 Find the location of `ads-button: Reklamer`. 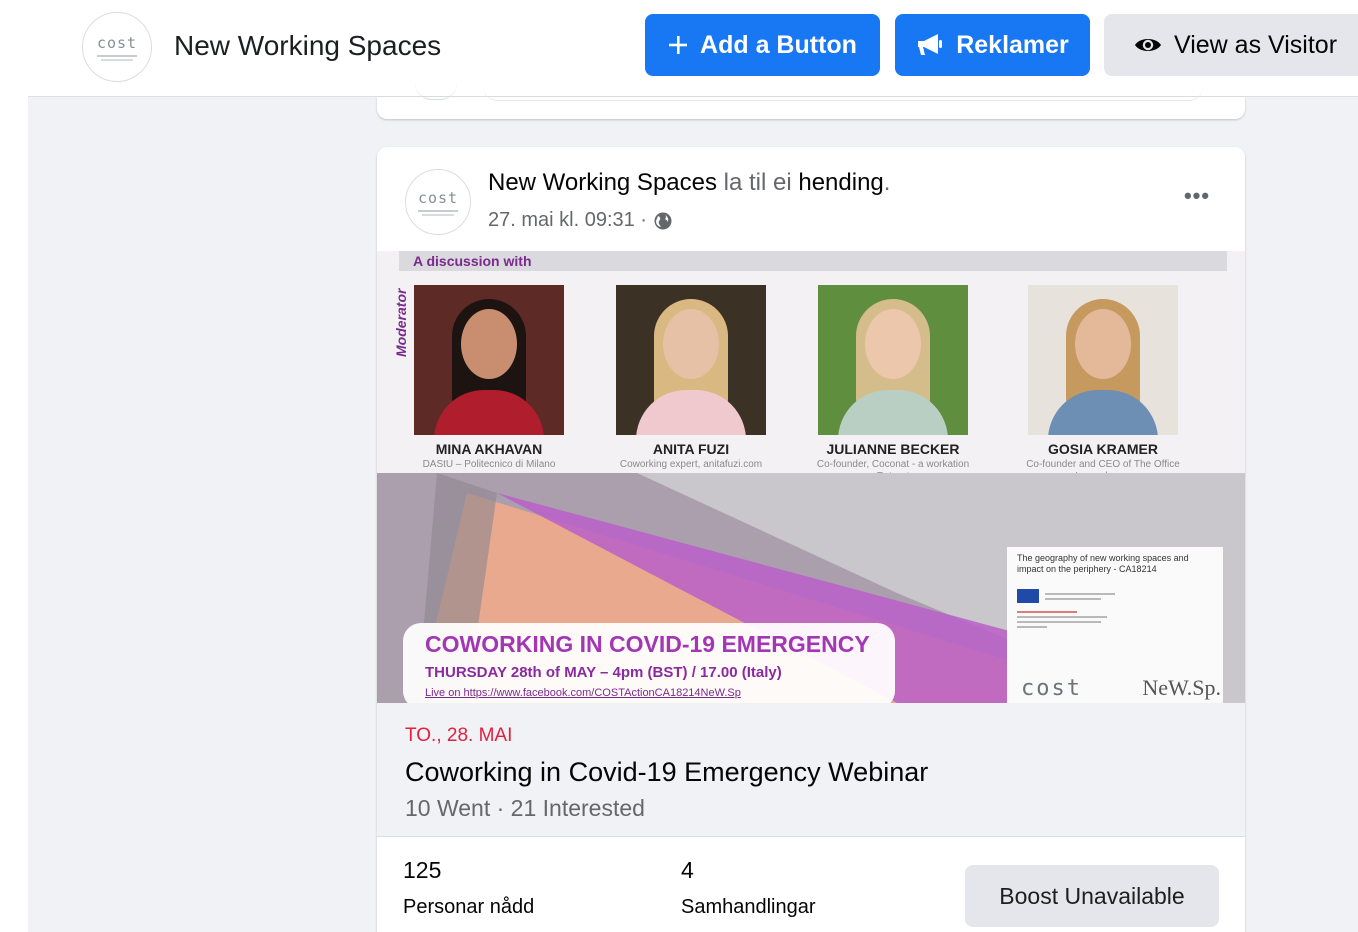

ads-button: Reklamer is located at coordinates (992, 45).